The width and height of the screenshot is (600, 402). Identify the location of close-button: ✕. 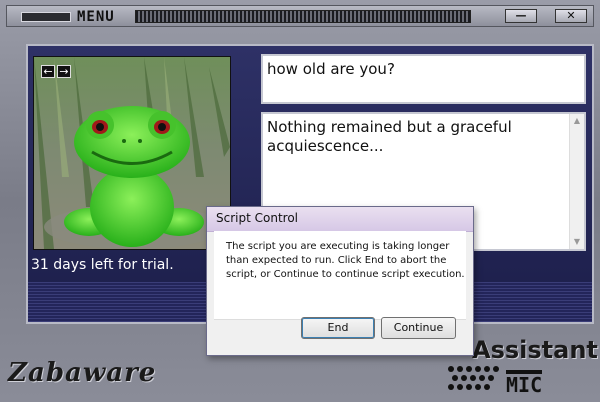
(571, 16).